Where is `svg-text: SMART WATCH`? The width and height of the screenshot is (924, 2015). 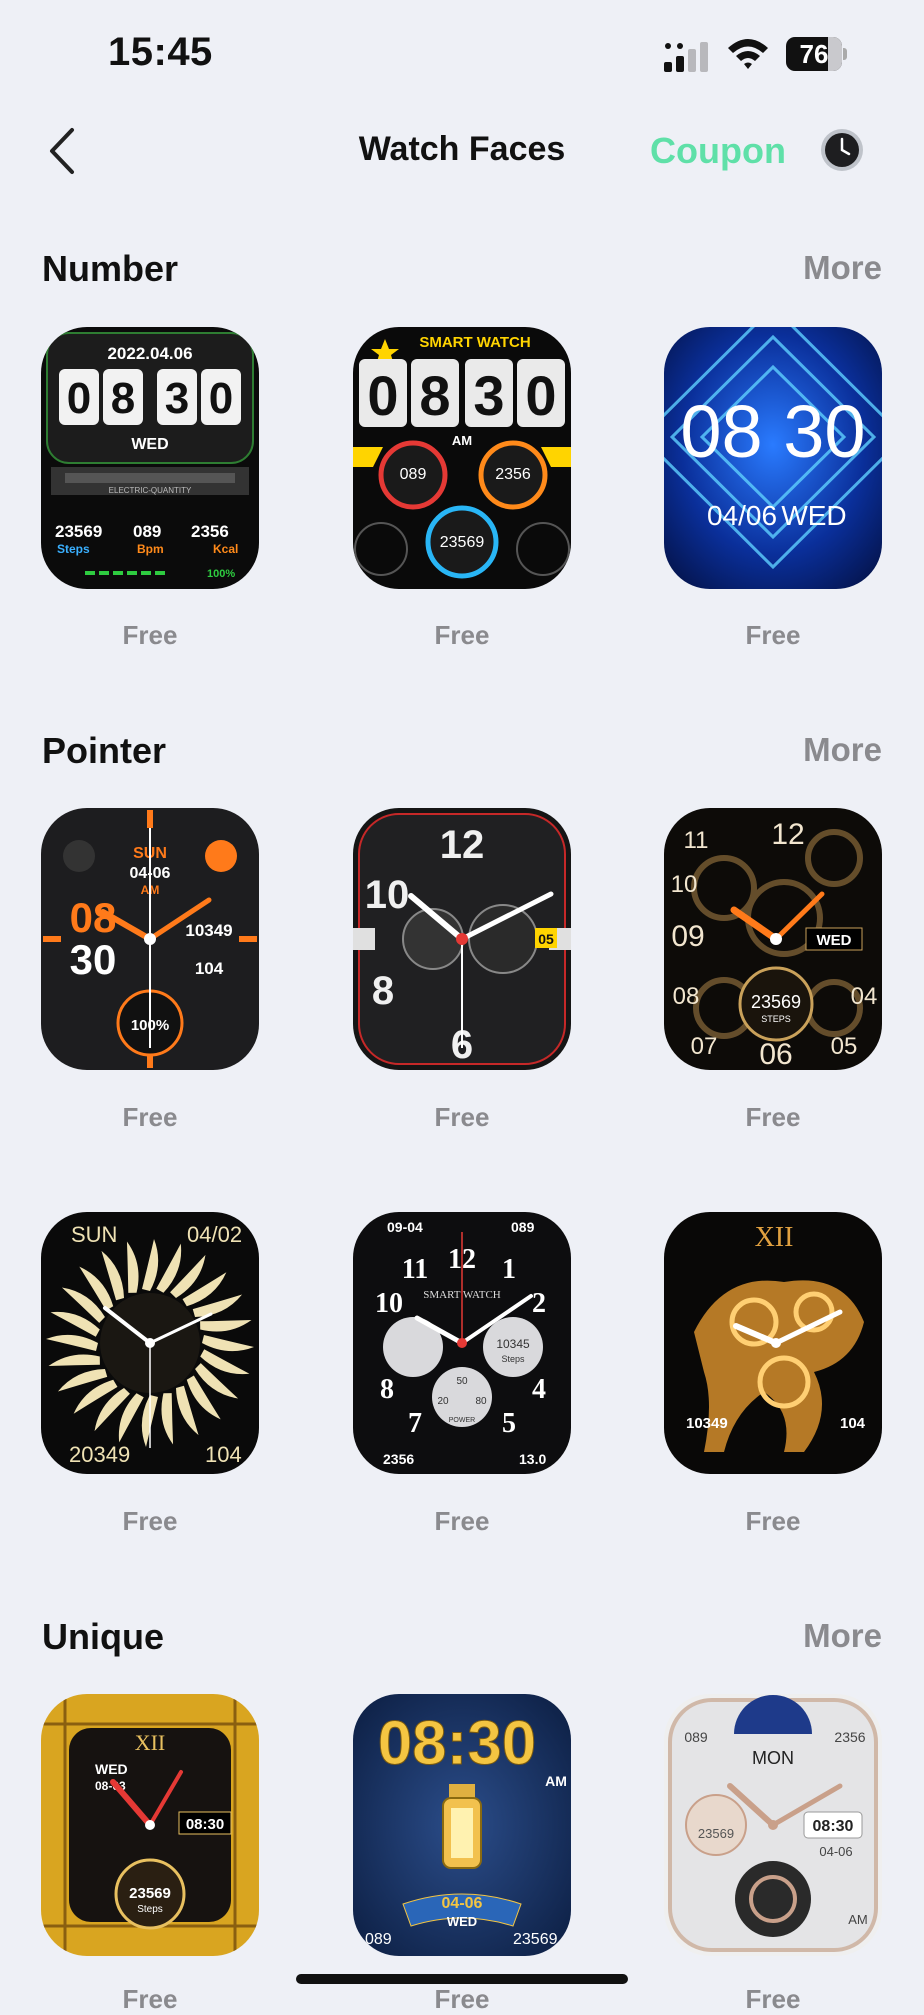
svg-text: SMART WATCH is located at coordinates (474, 342).